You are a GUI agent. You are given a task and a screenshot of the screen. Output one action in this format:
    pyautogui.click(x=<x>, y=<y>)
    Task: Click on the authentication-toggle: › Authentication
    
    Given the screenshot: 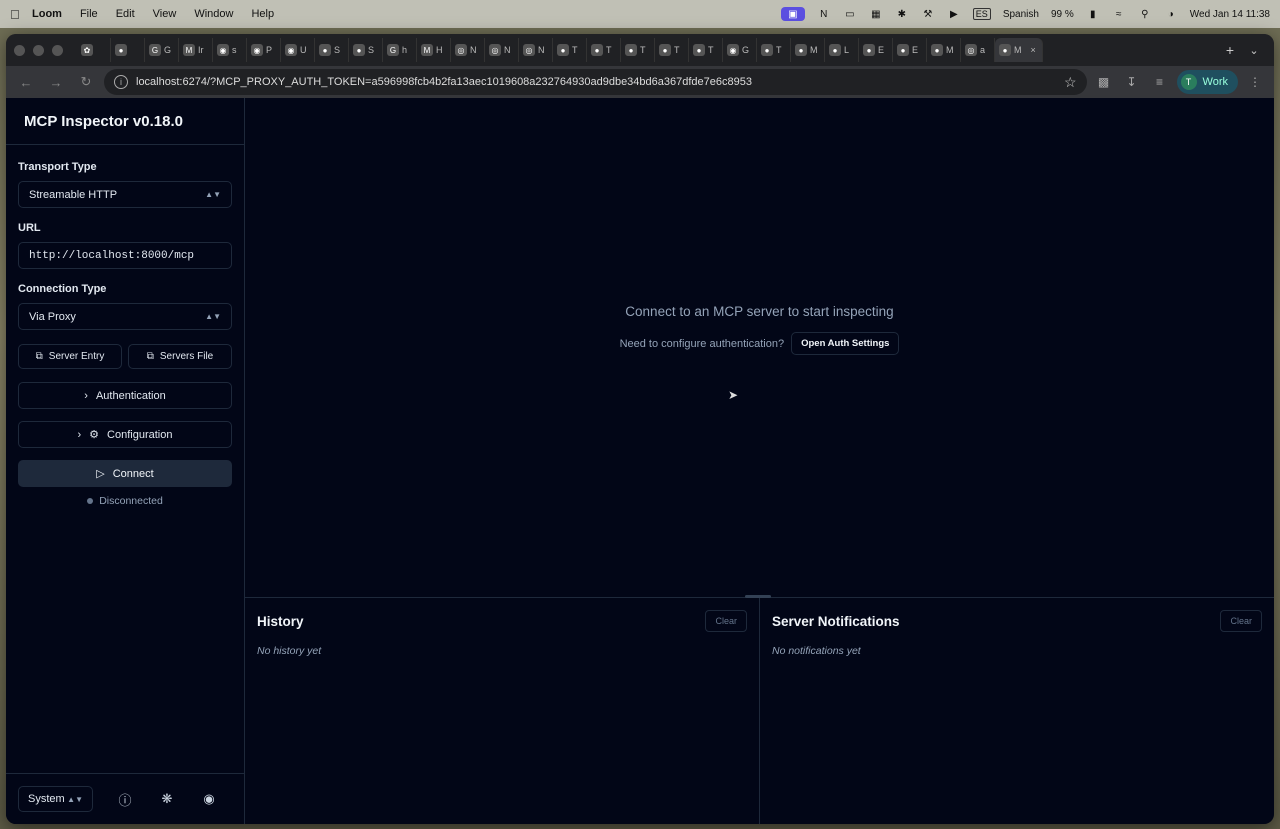 What is the action you would take?
    pyautogui.click(x=125, y=395)
    